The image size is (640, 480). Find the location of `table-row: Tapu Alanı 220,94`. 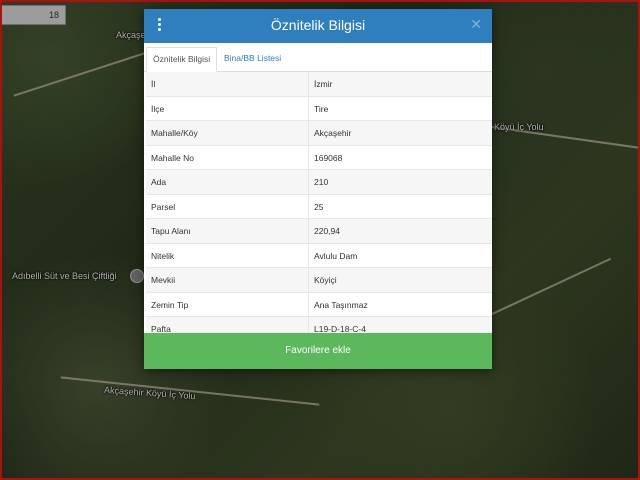

table-row: Tapu Alanı 220,94 is located at coordinates (319, 231).